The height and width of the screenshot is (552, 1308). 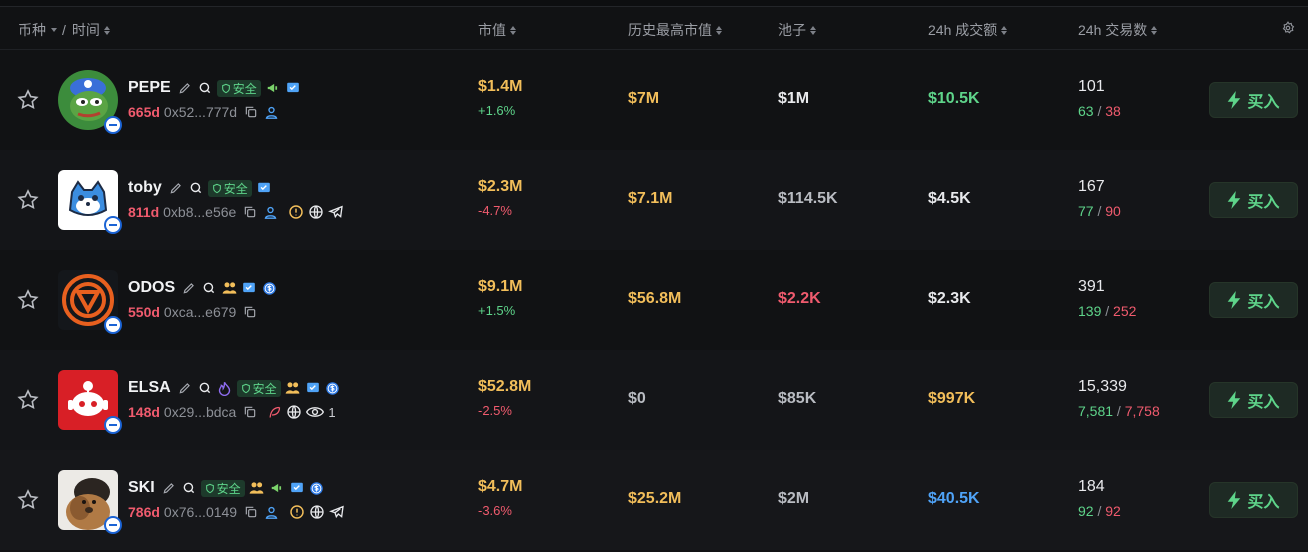 What do you see at coordinates (106, 30) in the screenshot?
I see `sort-icon` at bounding box center [106, 30].